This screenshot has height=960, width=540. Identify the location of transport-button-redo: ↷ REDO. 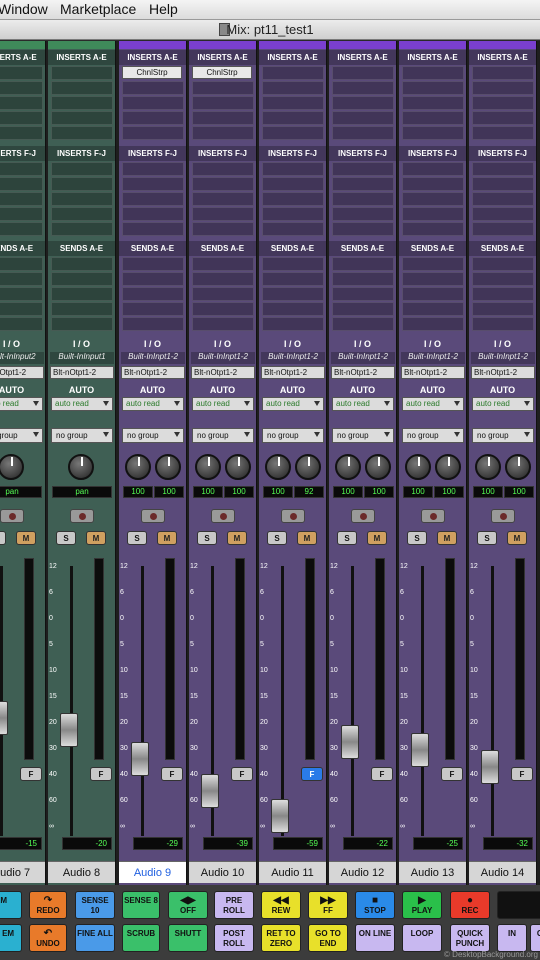
(48, 905).